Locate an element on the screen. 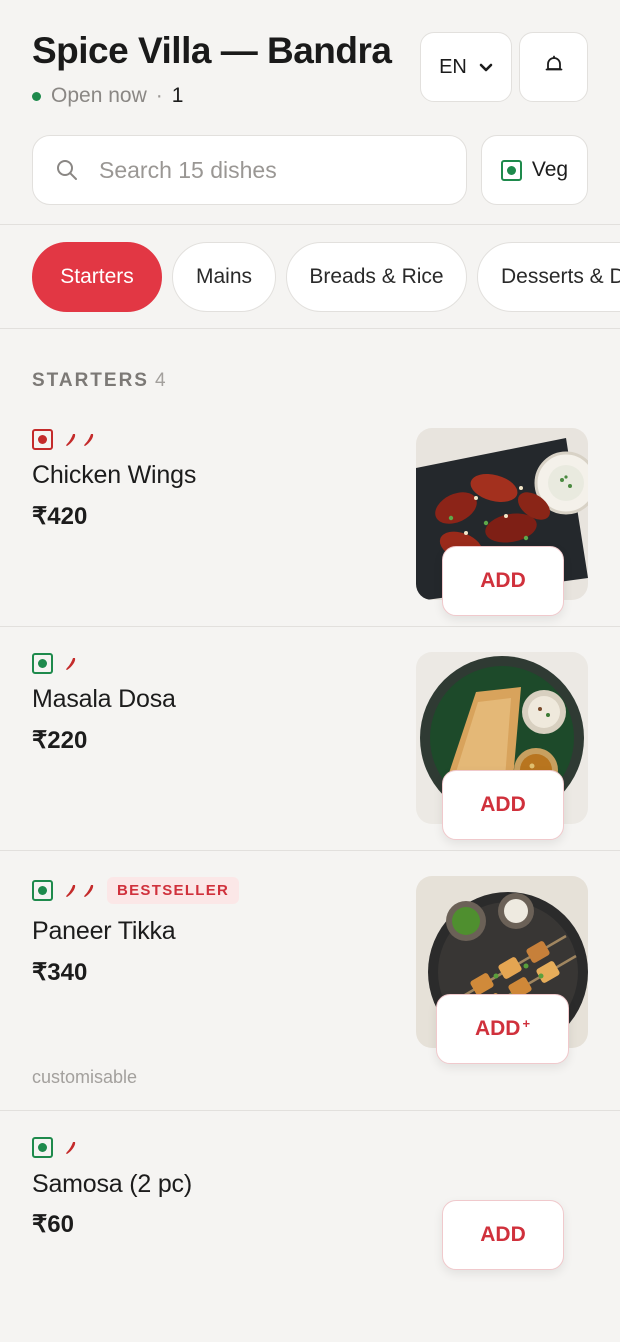 This screenshot has width=620, height=1342. restaurant-name: Spice Villa — Bandra is located at coordinates (212, 50).